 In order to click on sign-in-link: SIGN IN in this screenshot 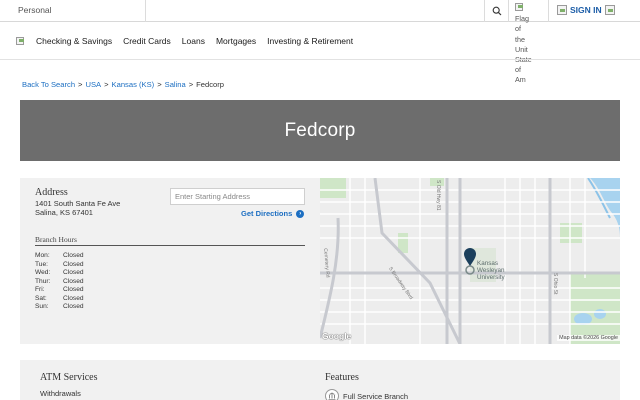, I will do `click(586, 10)`.